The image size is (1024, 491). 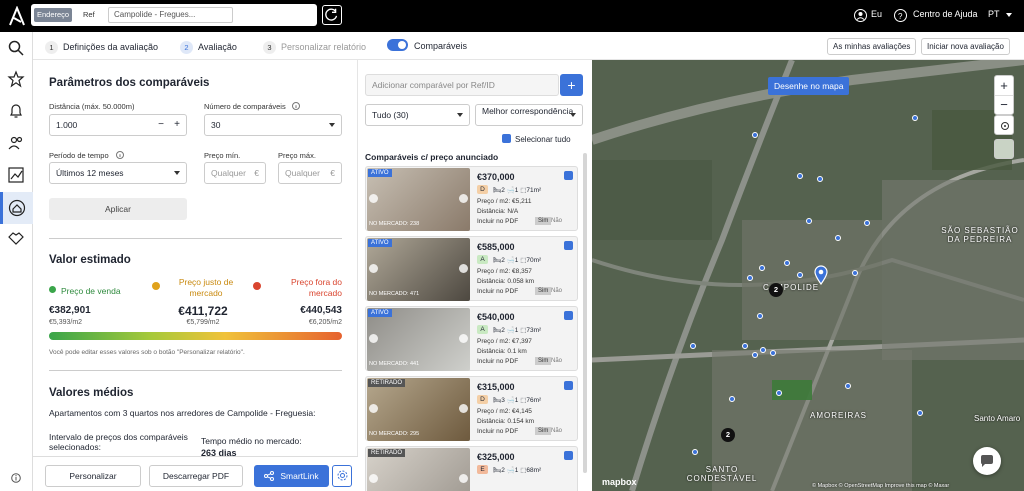 What do you see at coordinates (310, 173) in the screenshot?
I see `max-price-input: Qualquer €` at bounding box center [310, 173].